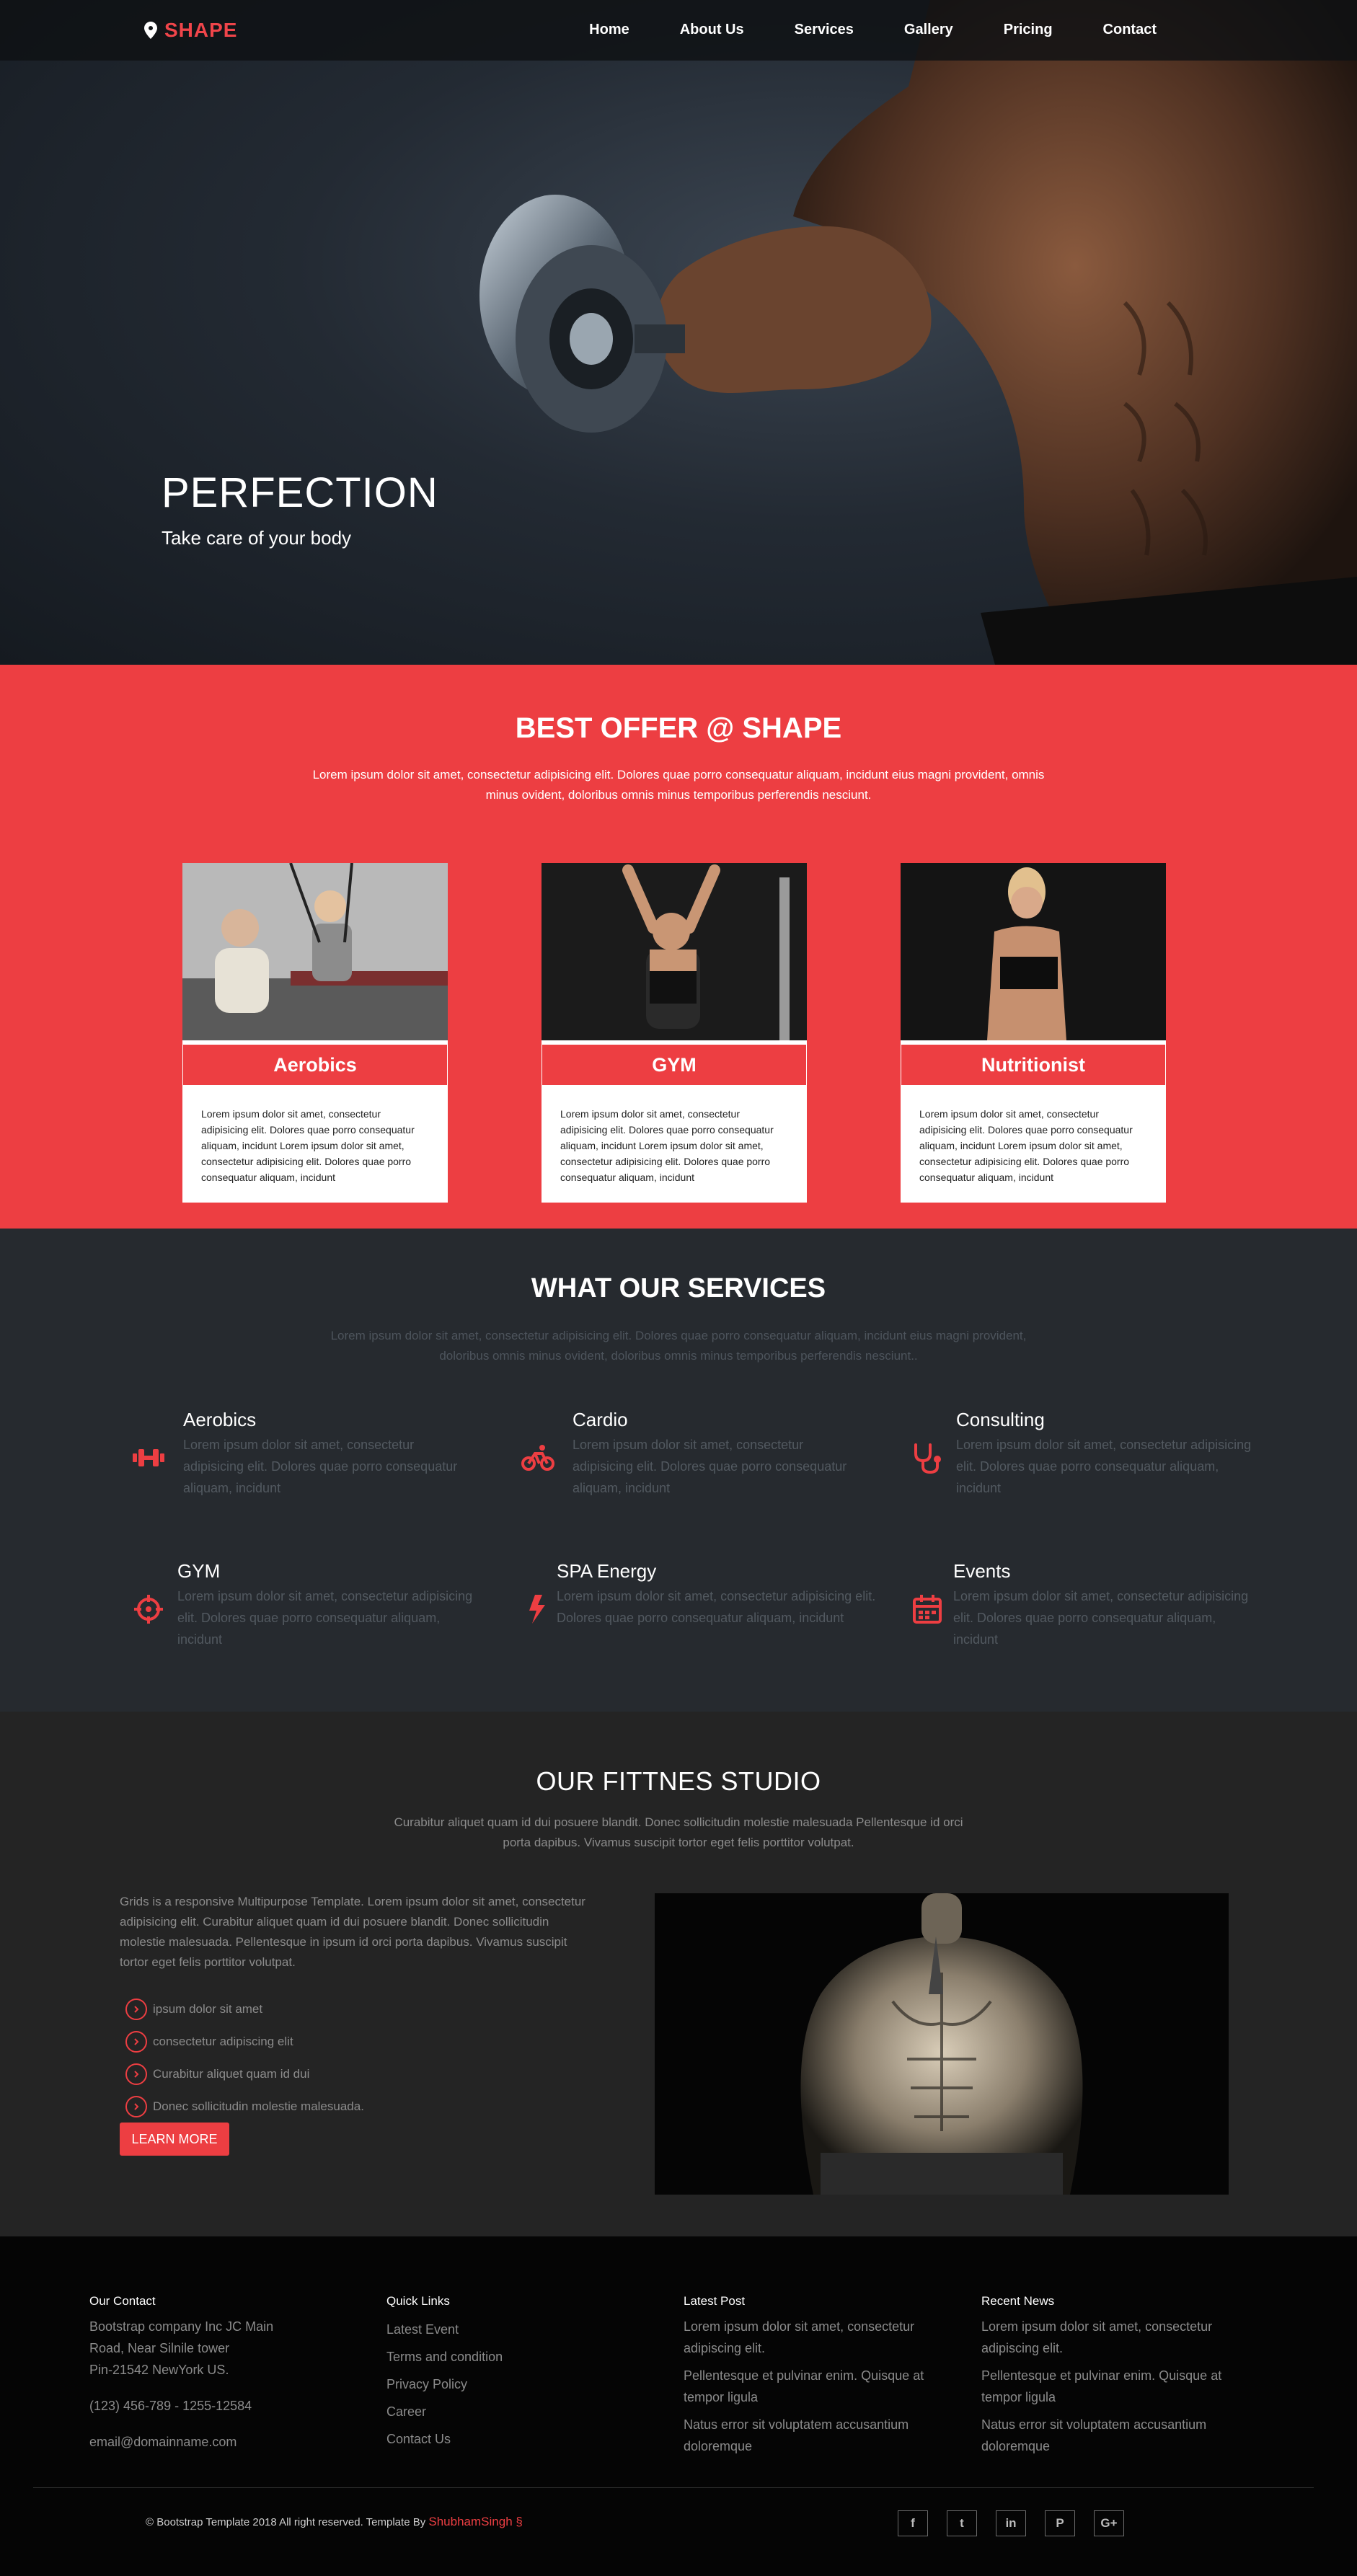 This screenshot has width=1357, height=2576. Describe the element at coordinates (609, 30) in the screenshot. I see `nav-link-home: Home` at that location.